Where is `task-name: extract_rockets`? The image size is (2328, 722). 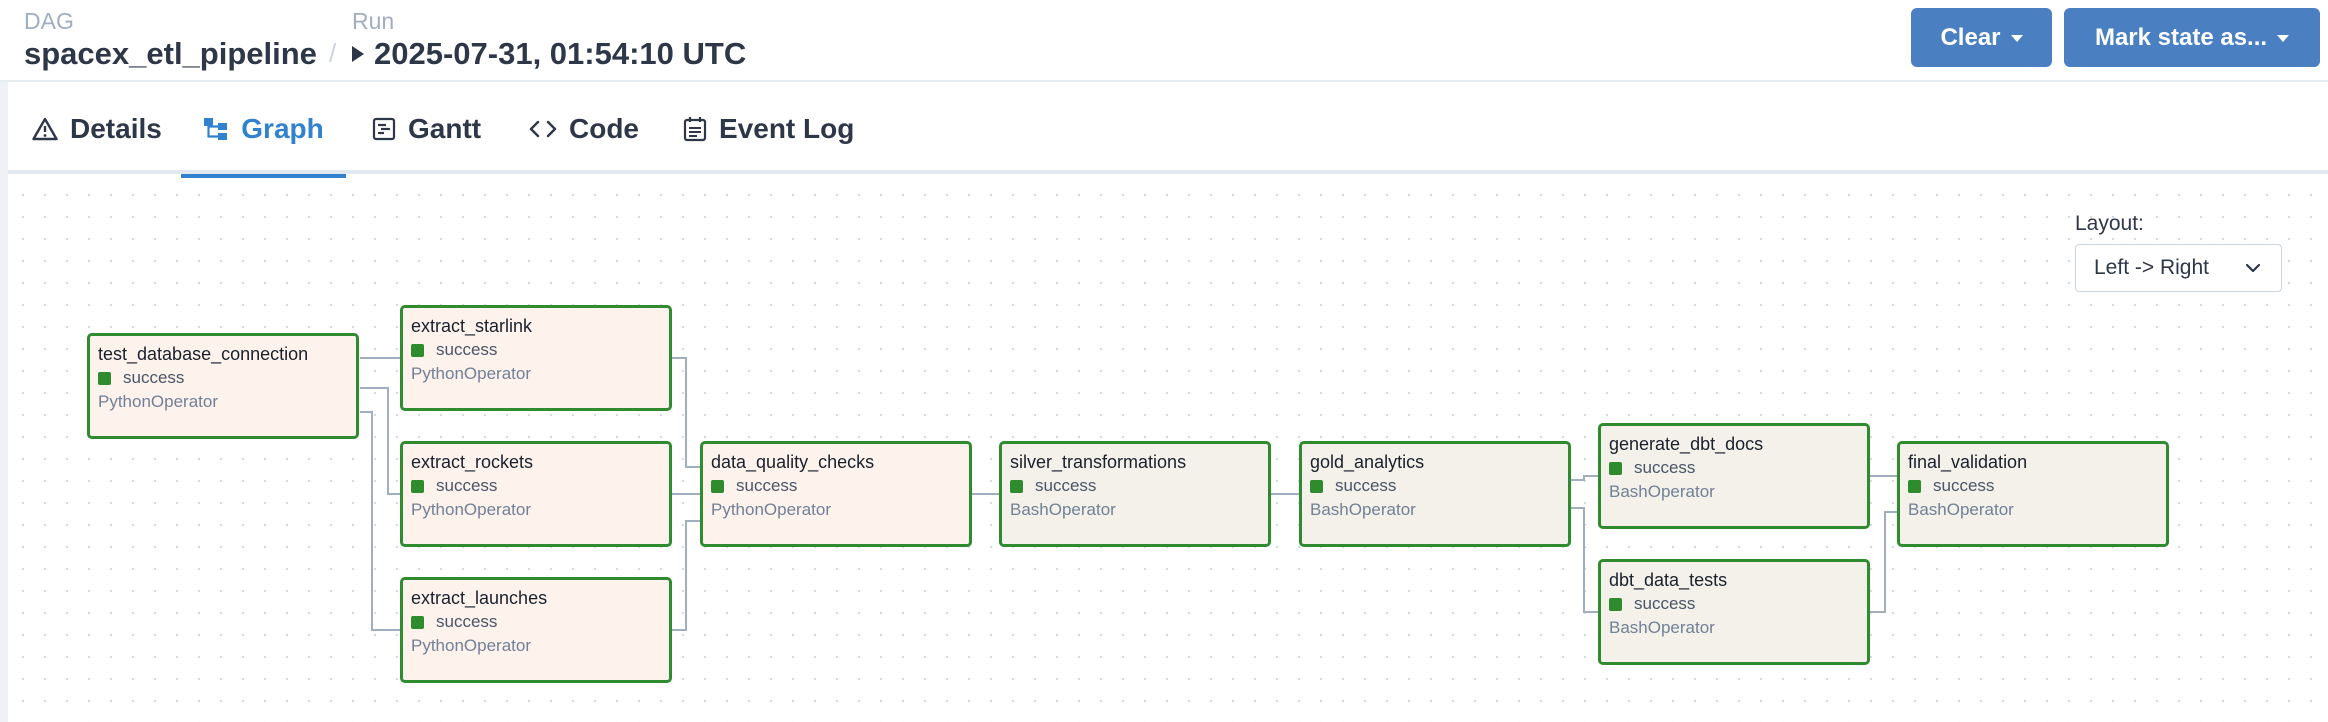
task-name: extract_rockets is located at coordinates (472, 462).